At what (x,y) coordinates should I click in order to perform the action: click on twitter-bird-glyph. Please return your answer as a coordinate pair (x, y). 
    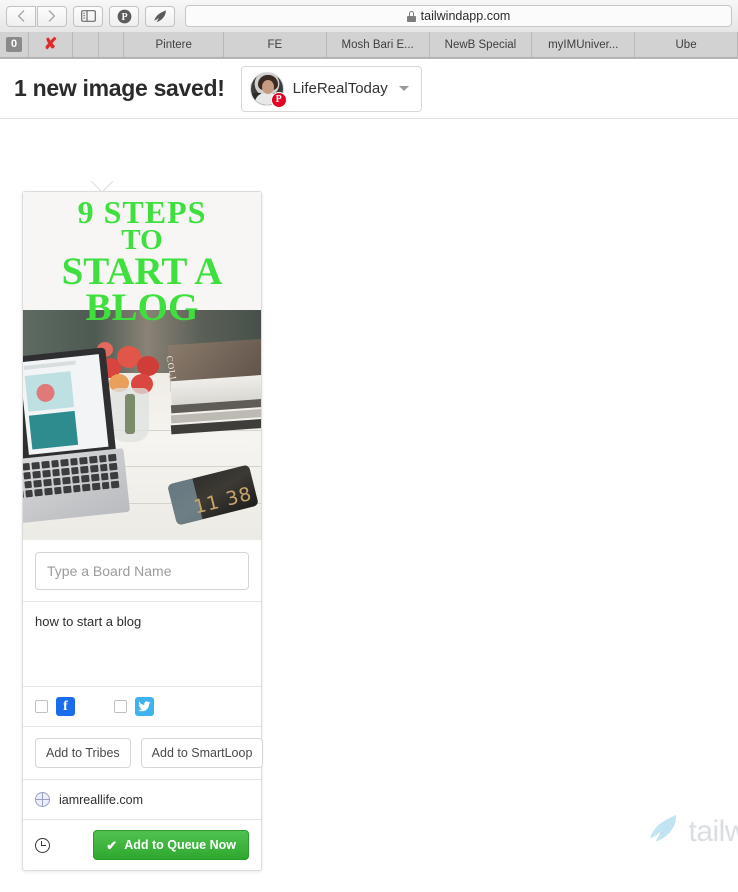
    Looking at the image, I should click on (144, 706).